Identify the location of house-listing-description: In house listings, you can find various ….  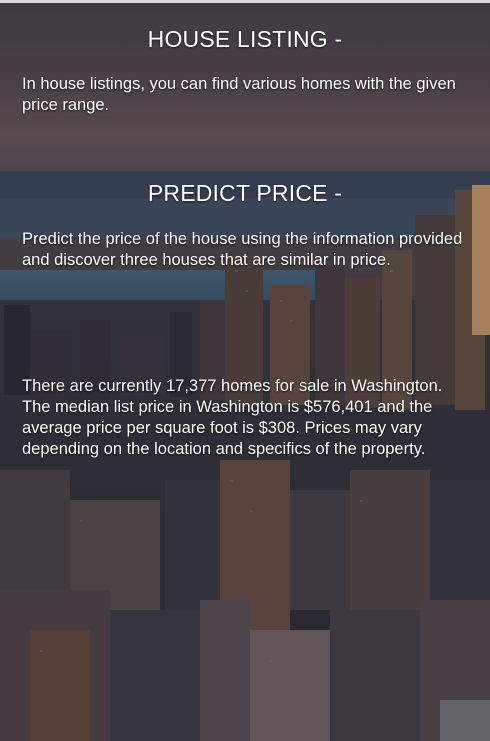
(239, 94).